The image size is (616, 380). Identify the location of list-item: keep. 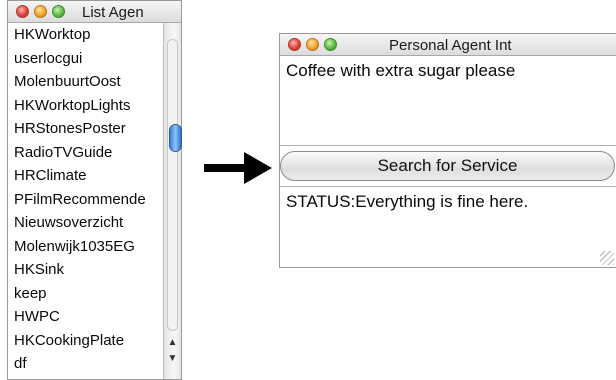
(85, 294).